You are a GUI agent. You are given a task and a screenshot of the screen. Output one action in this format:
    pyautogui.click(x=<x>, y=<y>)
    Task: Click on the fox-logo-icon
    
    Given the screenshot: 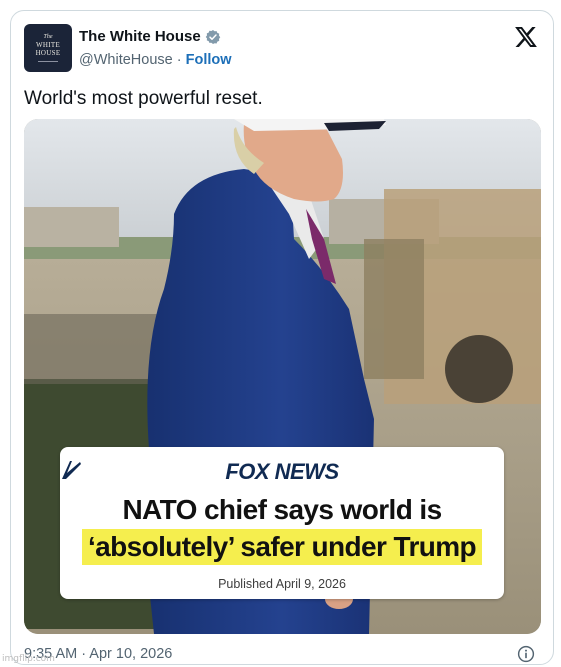 What is the action you would take?
    pyautogui.click(x=71, y=470)
    